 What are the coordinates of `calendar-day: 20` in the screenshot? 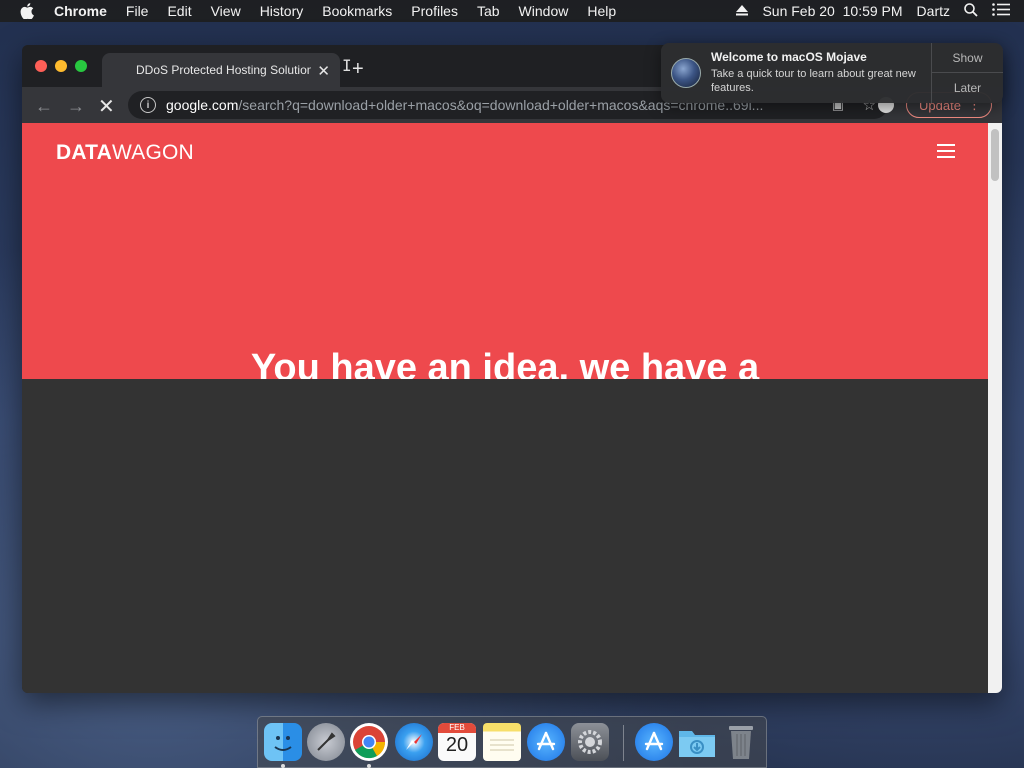 It's located at (457, 745).